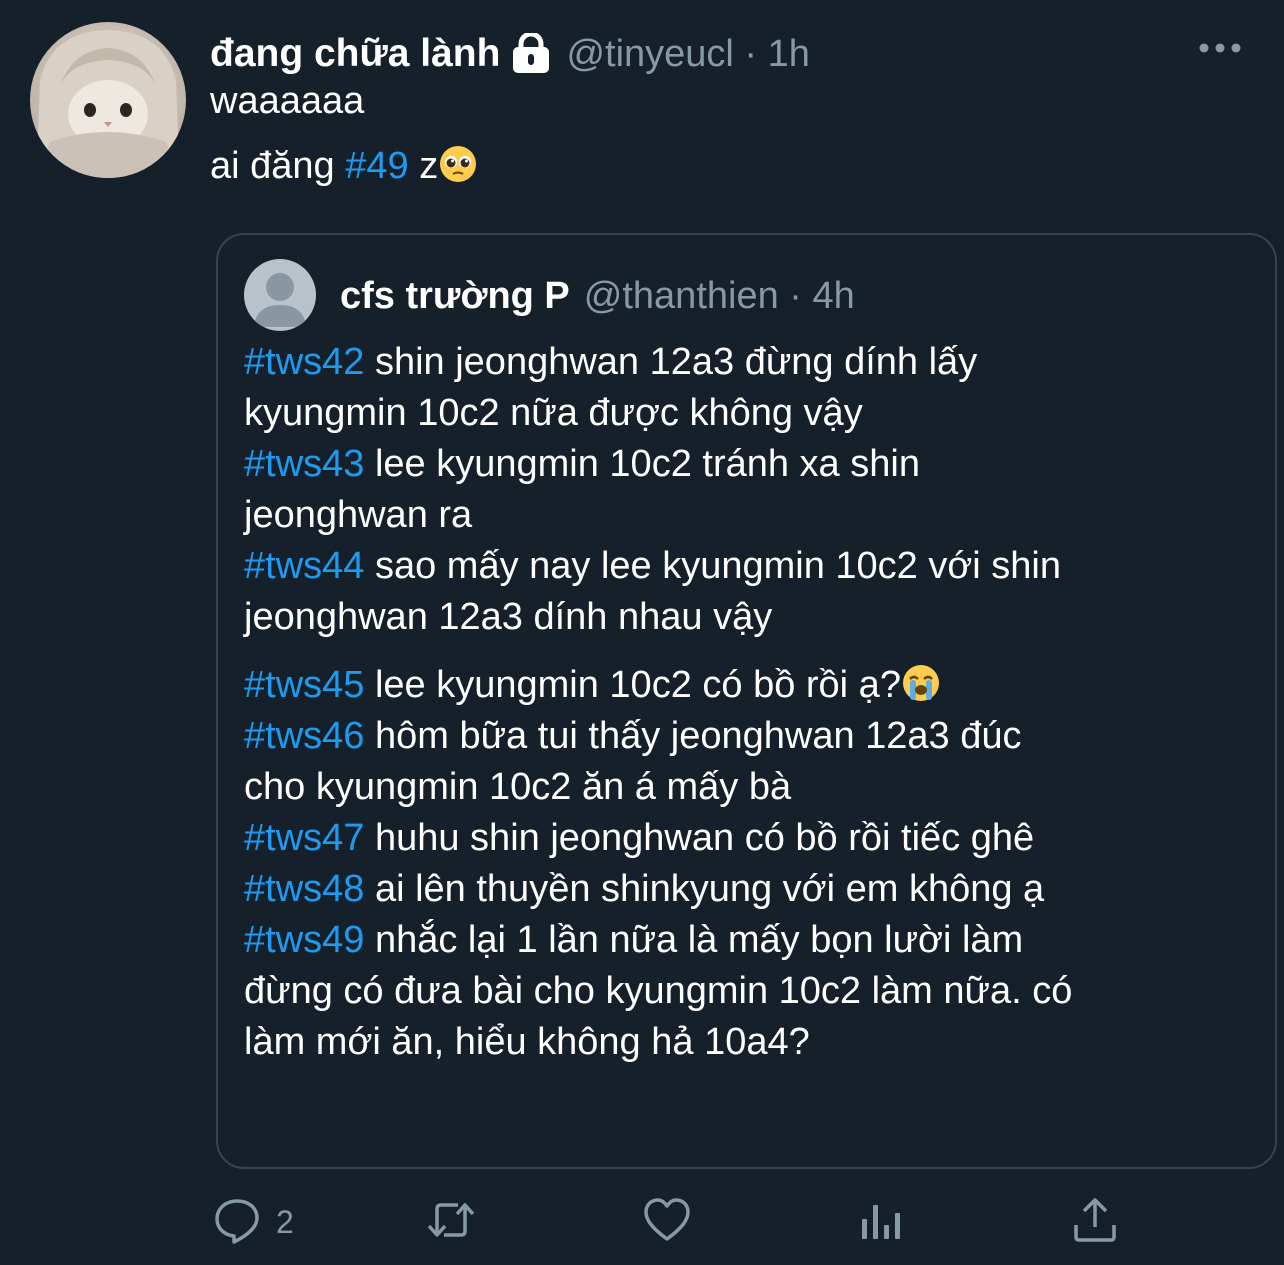  What do you see at coordinates (687, 54) in the screenshot?
I see `handle-and-time: @tinyeucl · 1h` at bounding box center [687, 54].